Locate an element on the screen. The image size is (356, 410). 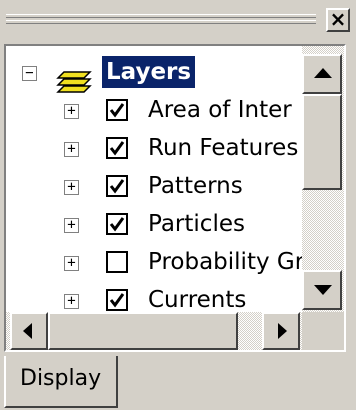
tab-display: Display is located at coordinates (61, 382).